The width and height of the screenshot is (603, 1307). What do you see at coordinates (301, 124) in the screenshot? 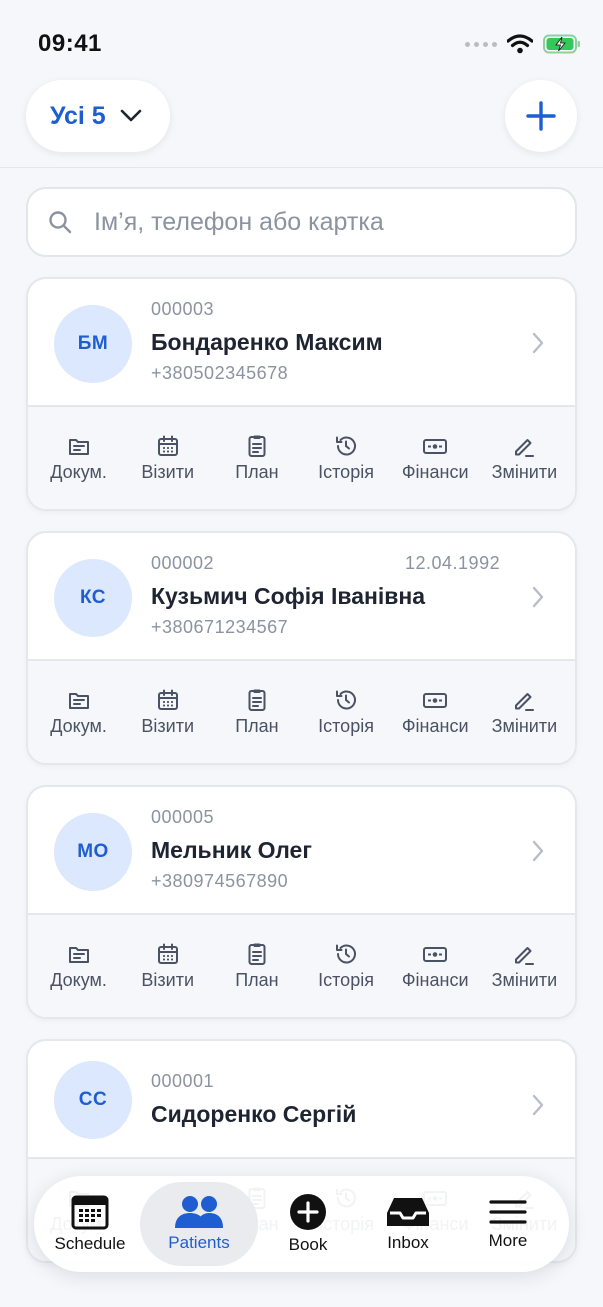
I see `header: Усі 5` at bounding box center [301, 124].